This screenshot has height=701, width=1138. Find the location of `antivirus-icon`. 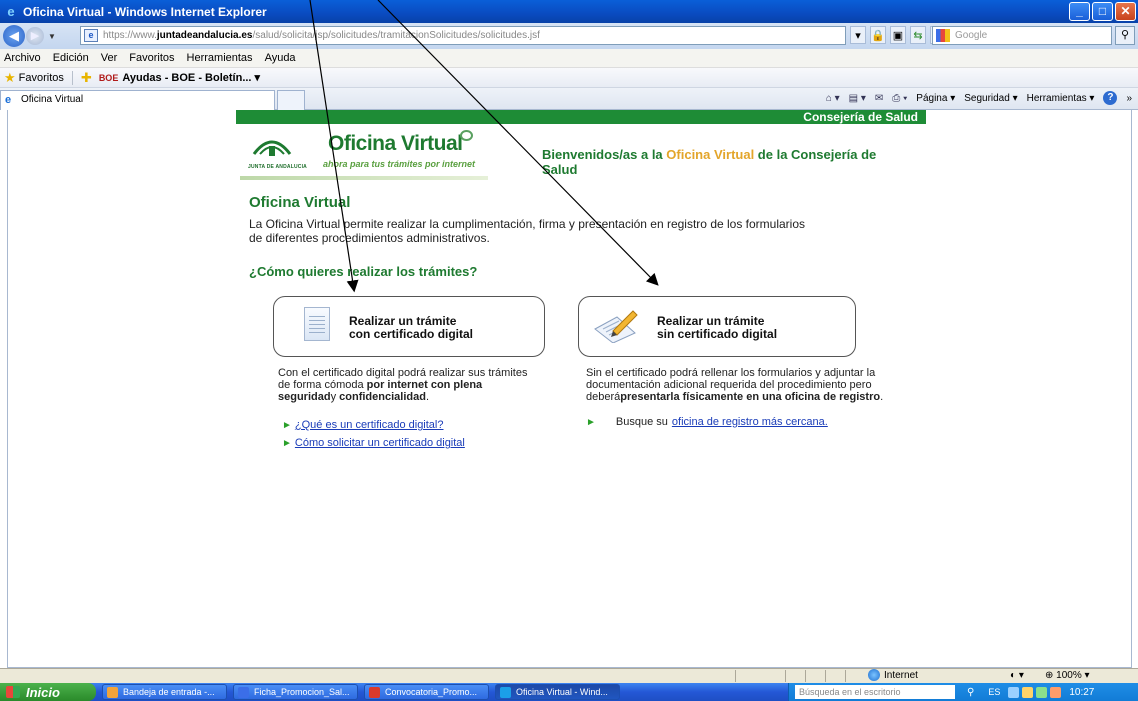

antivirus-icon is located at coordinates (1056, 692).